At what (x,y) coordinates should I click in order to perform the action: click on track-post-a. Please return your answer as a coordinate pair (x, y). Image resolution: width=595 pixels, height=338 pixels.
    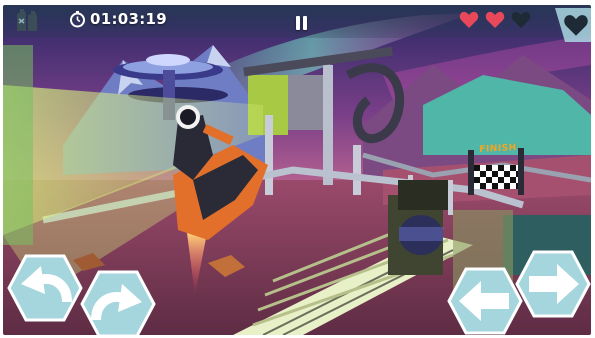
    Looking at the image, I should click on (450, 197).